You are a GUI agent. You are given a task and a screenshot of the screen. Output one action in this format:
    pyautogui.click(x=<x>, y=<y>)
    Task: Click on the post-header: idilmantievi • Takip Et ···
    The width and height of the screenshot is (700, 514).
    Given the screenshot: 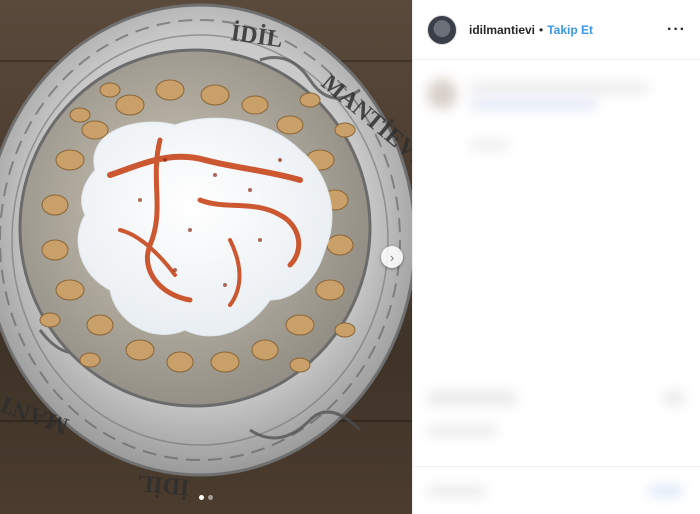 What is the action you would take?
    pyautogui.click(x=556, y=30)
    